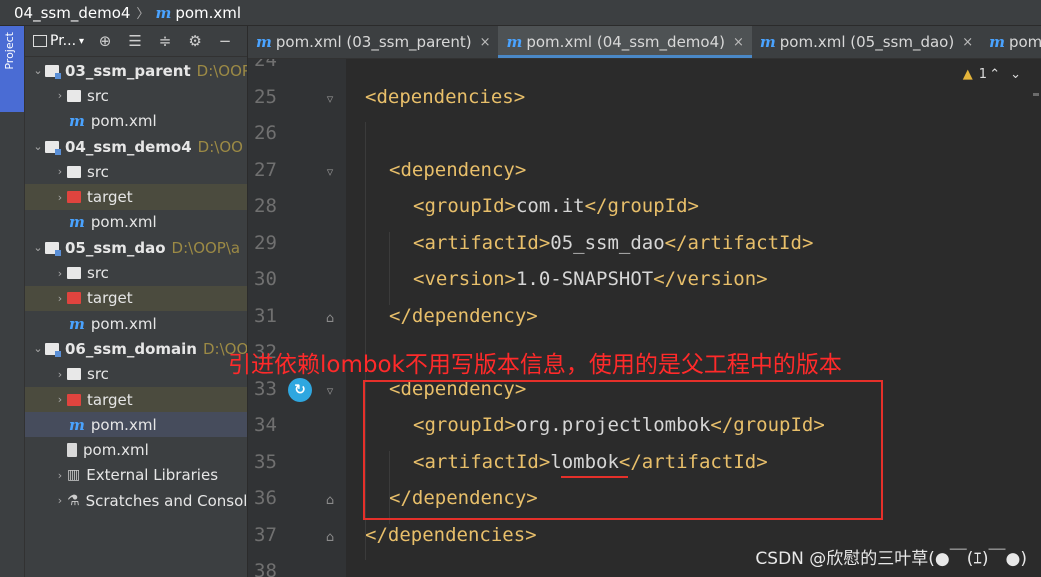 The height and width of the screenshot is (577, 1041). What do you see at coordinates (82, 41) in the screenshot?
I see `chevron-down-icon: ▾` at bounding box center [82, 41].